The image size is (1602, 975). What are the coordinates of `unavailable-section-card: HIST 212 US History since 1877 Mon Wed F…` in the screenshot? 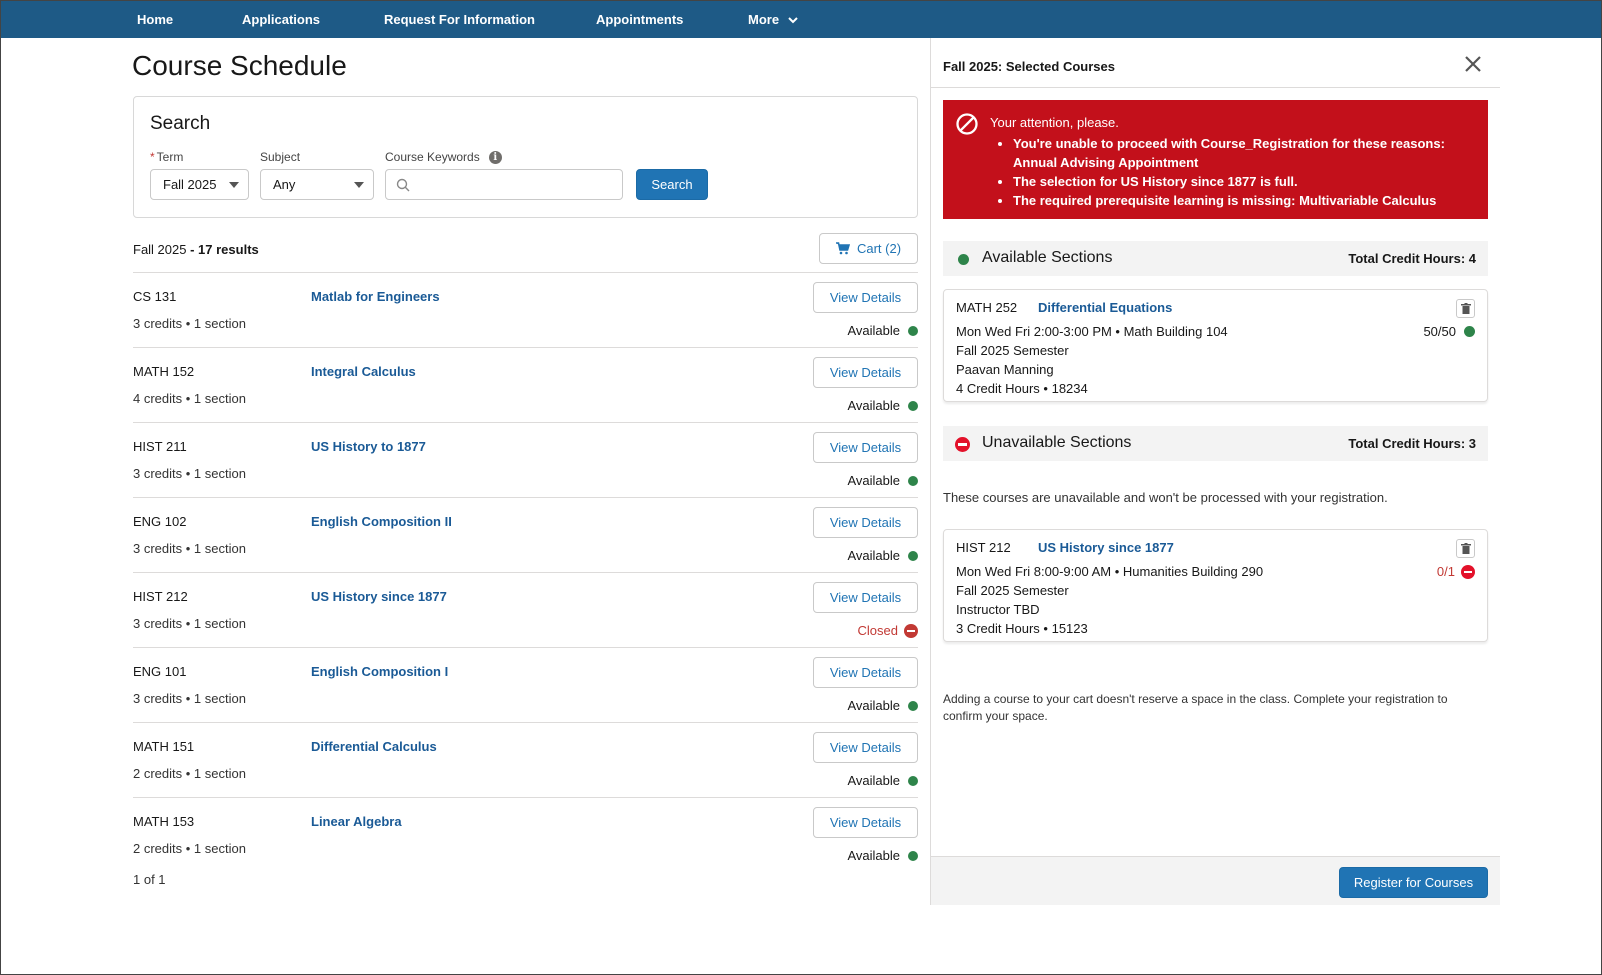 It's located at (1215, 585).